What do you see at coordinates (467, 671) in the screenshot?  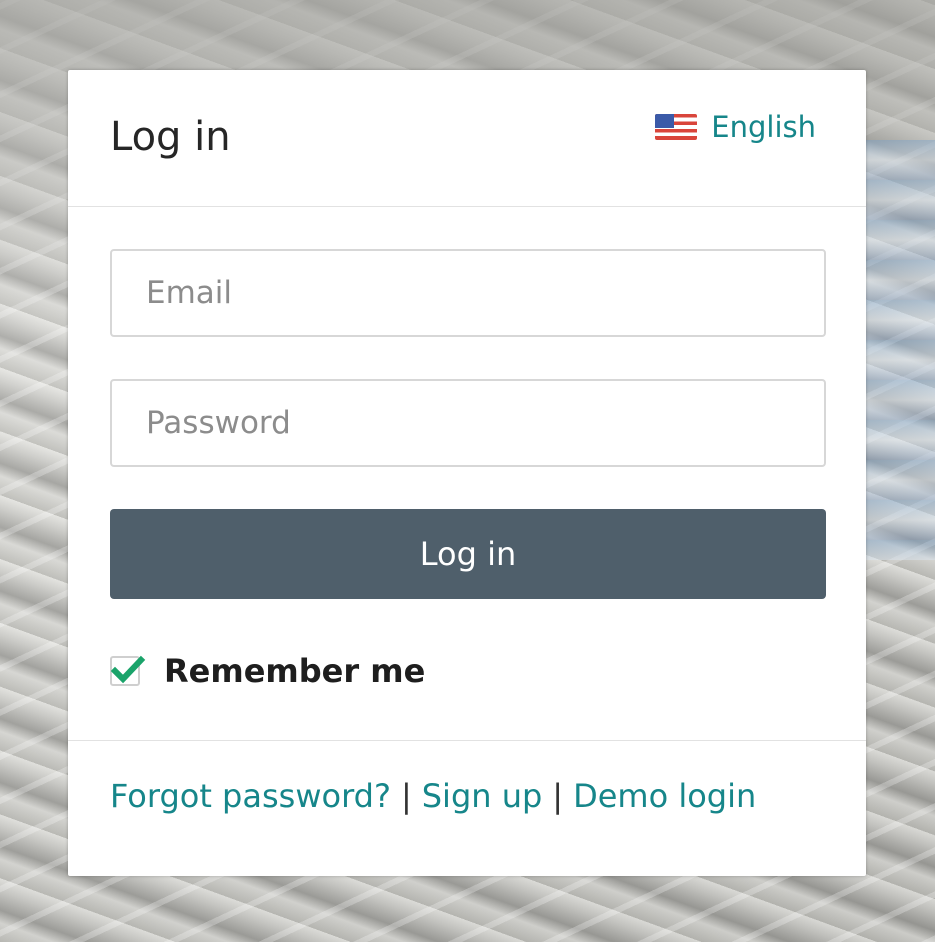 I see `remember-me-row: Remember me` at bounding box center [467, 671].